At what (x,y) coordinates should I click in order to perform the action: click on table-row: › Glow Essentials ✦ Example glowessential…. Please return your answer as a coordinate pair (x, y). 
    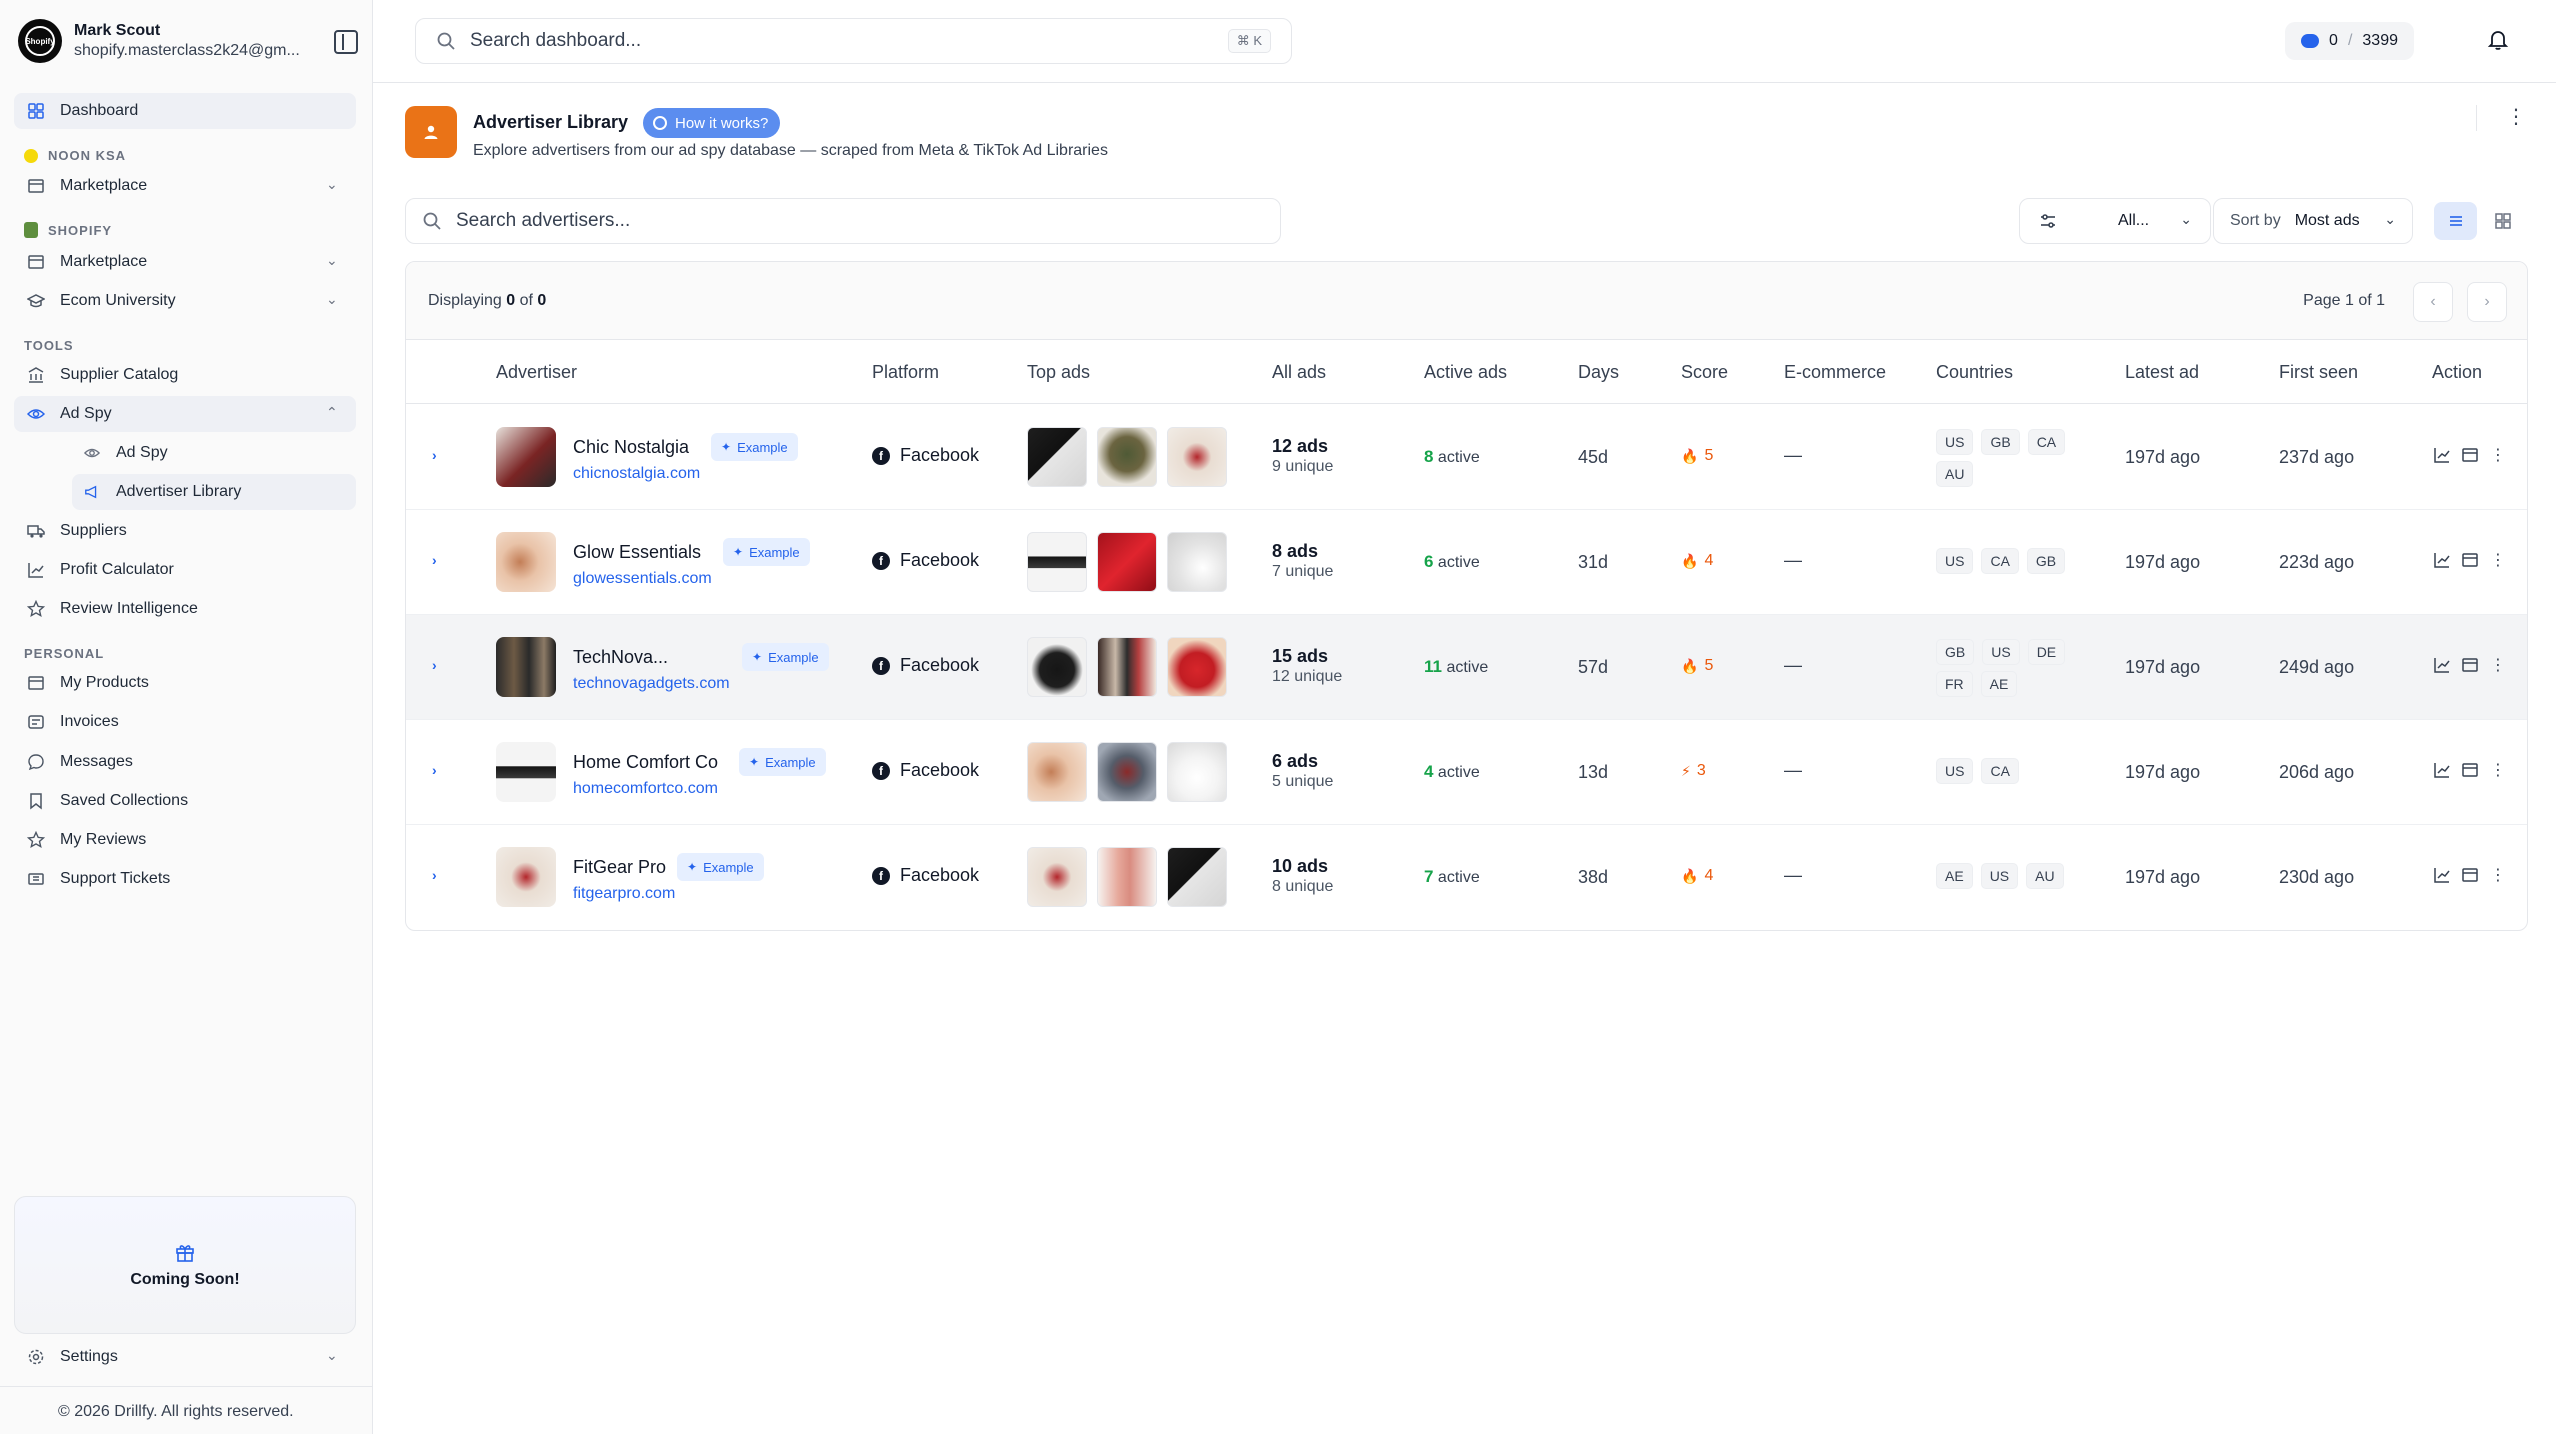
    Looking at the image, I should click on (1466, 562).